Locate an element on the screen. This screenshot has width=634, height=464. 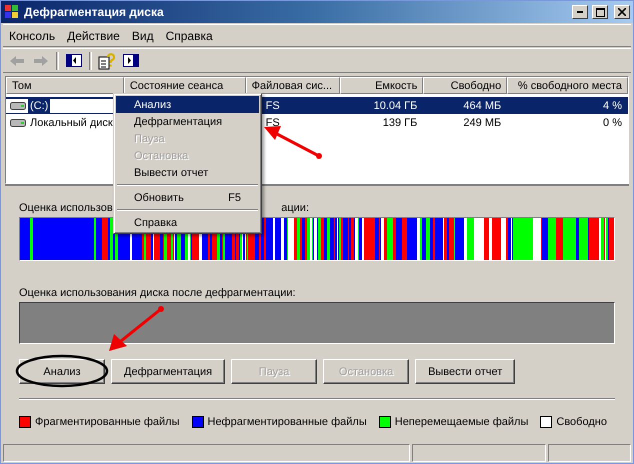
table-cell-text: 249 МБ is located at coordinates (482, 122).